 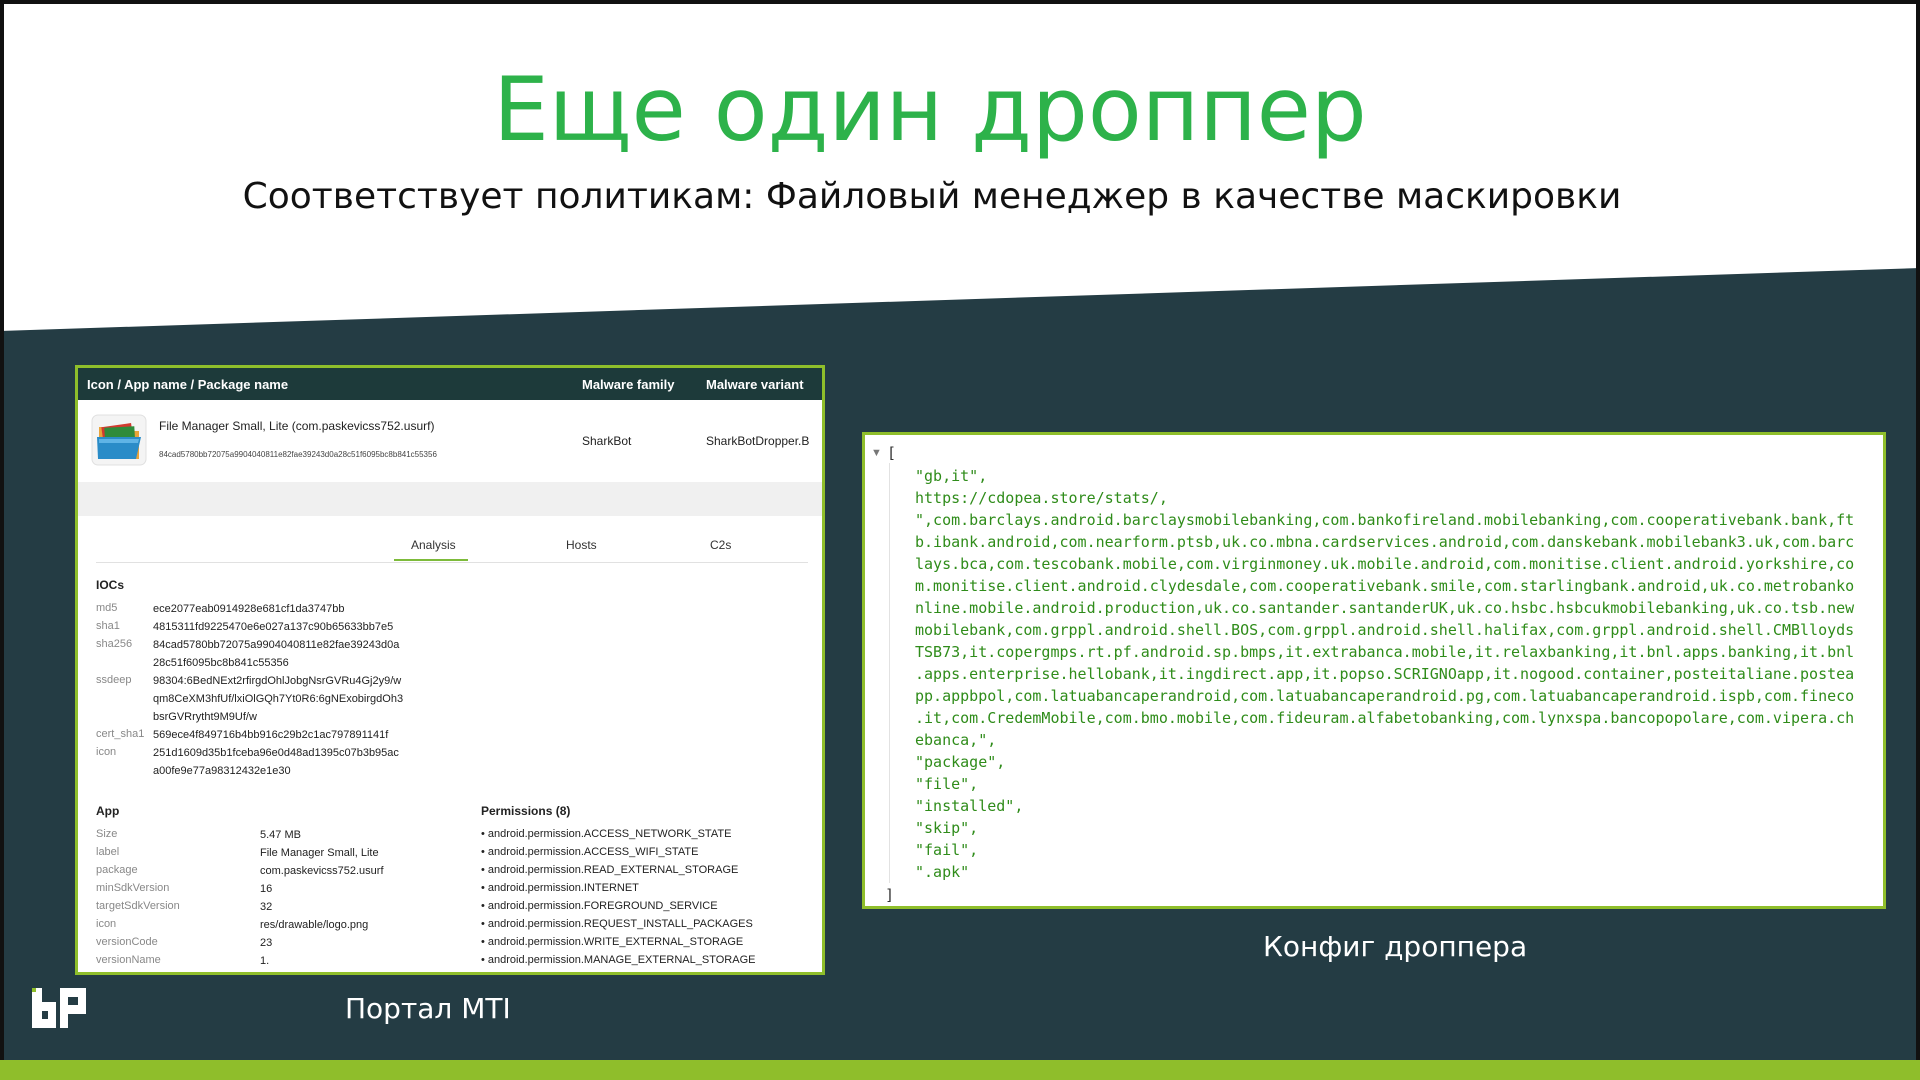 I want to click on iocs-title: IOCs, so click(x=110, y=585).